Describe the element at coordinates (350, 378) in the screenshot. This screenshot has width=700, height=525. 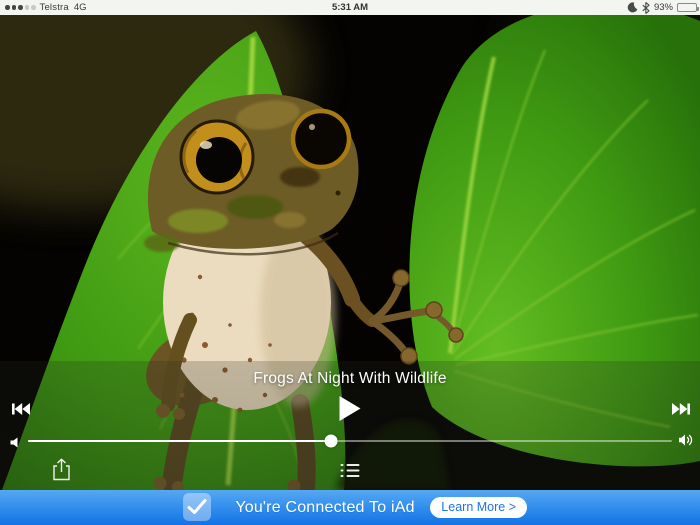
I see `track-title: Frogs At Night With Wildlife` at that location.